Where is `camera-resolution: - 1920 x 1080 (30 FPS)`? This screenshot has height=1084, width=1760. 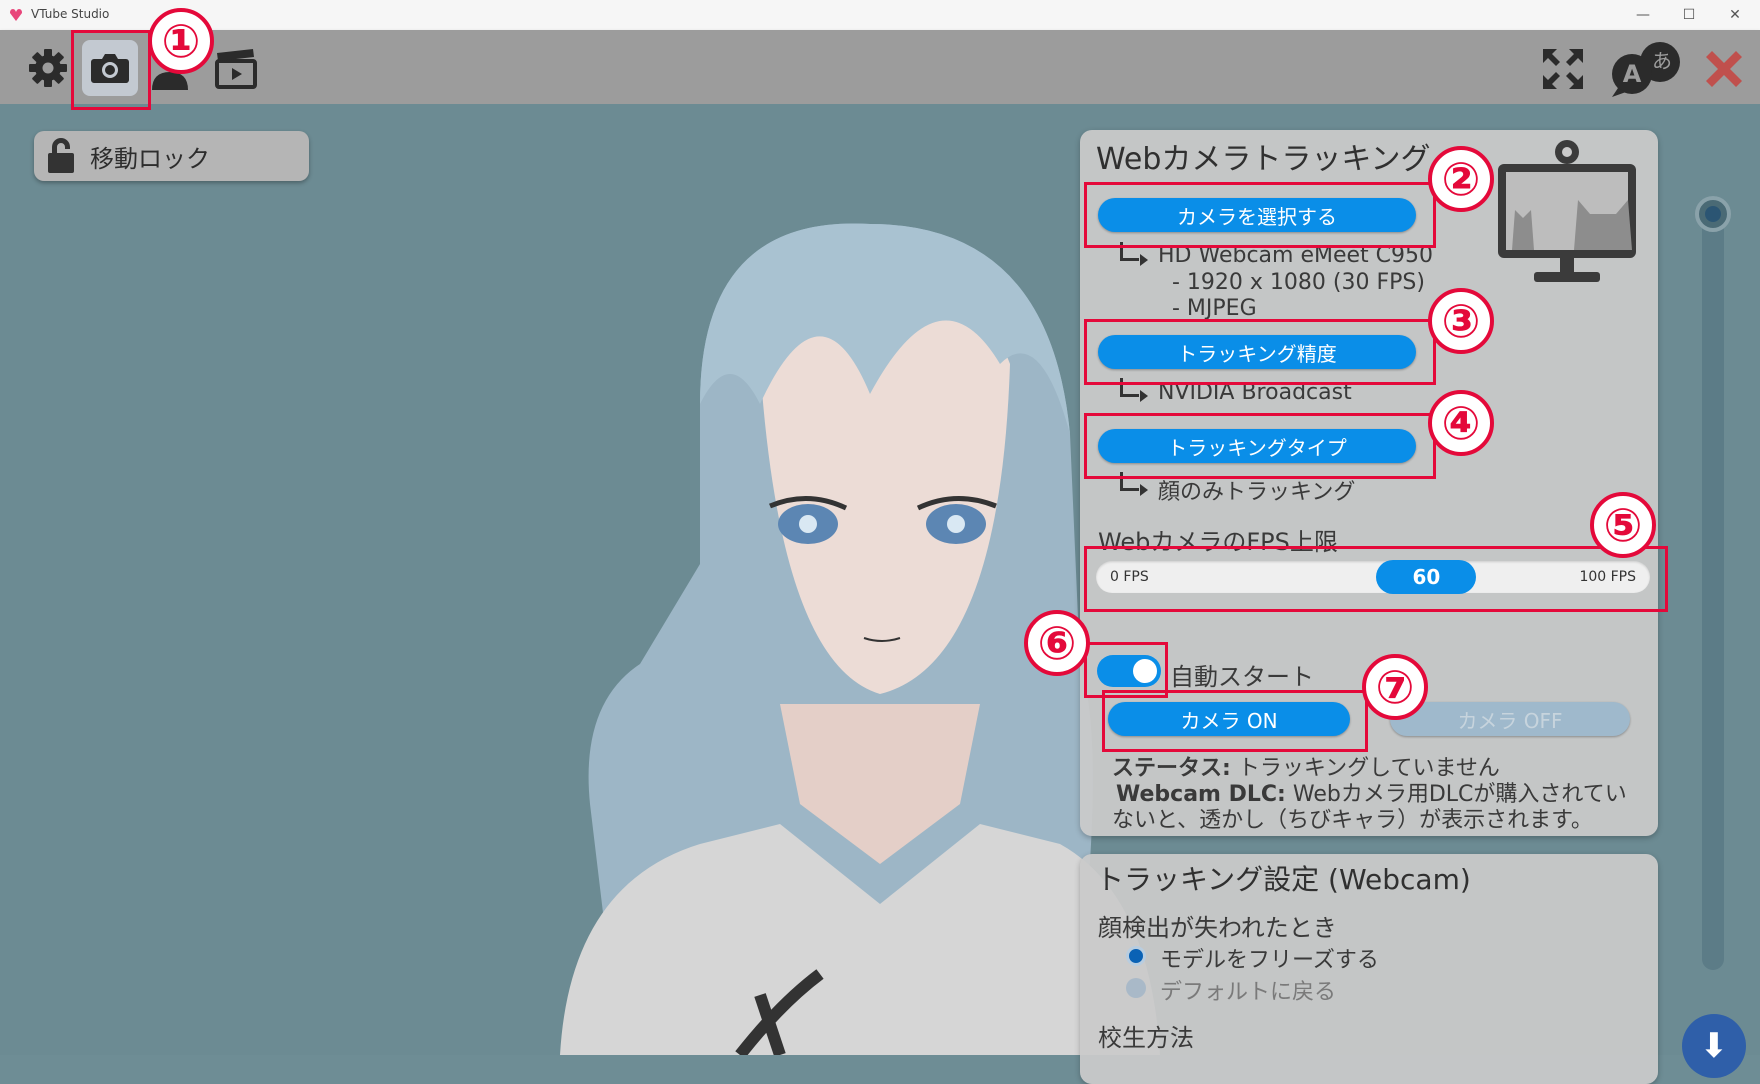 camera-resolution: - 1920 x 1080 (30 FPS) is located at coordinates (1298, 282).